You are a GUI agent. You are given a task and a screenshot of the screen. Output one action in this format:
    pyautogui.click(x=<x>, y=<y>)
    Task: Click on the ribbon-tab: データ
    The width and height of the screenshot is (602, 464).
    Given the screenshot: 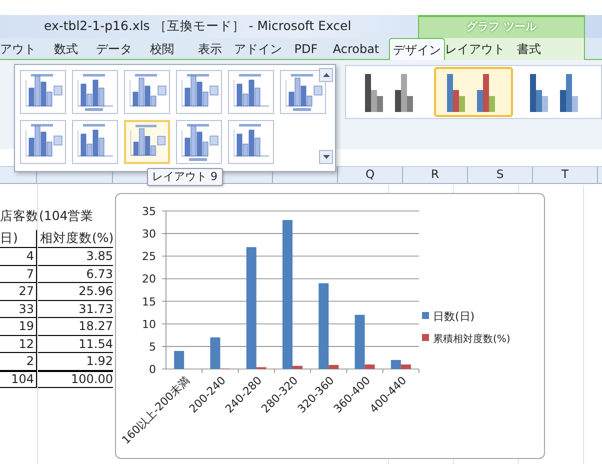 What is the action you would take?
    pyautogui.click(x=114, y=48)
    